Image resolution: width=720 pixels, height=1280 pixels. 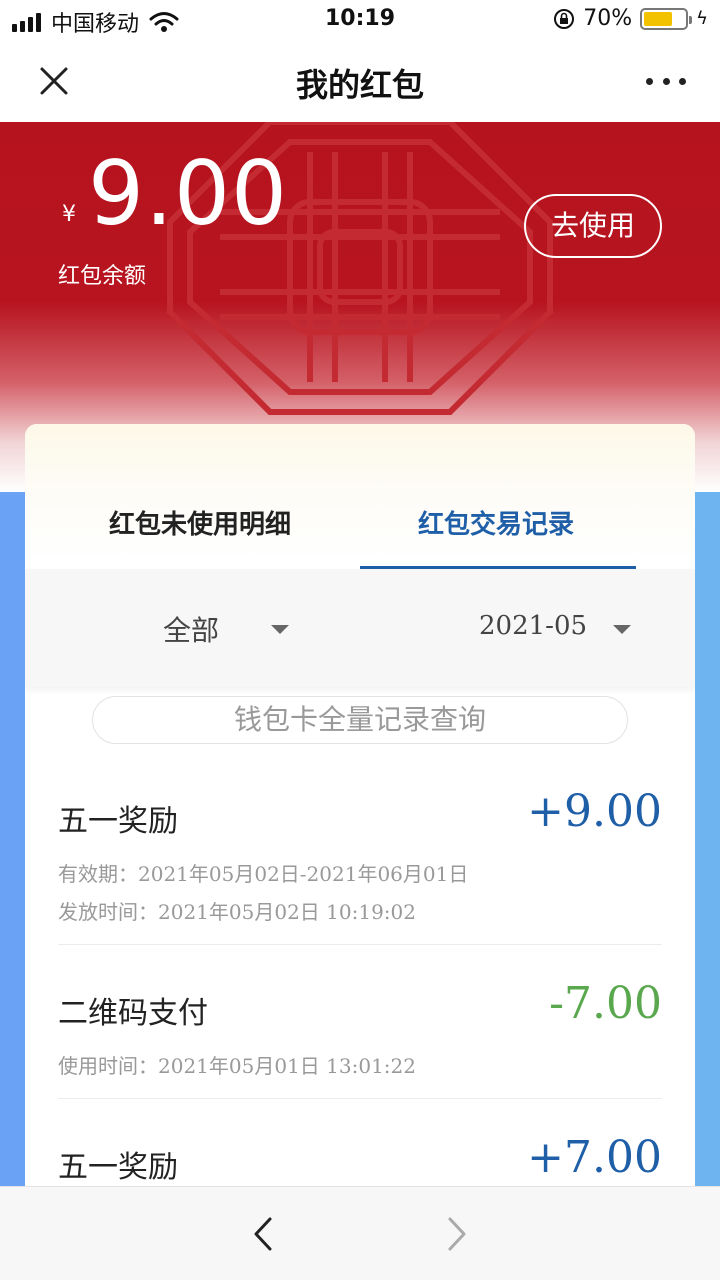 I want to click on record-amount: +7.00, so click(x=594, y=1157).